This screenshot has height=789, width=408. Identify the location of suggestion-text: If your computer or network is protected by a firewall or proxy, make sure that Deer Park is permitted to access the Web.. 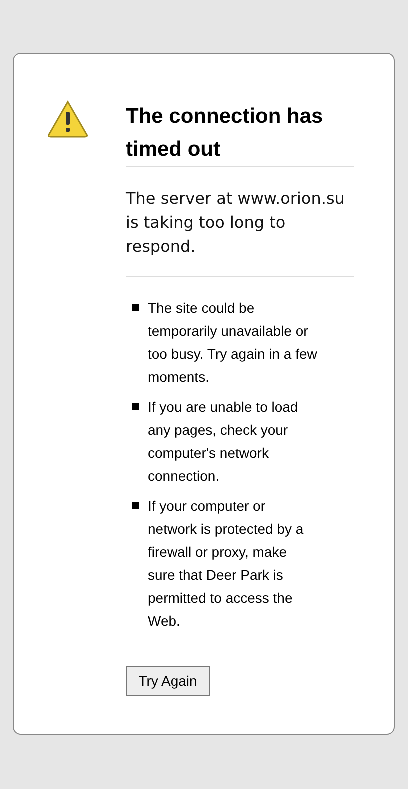
(226, 564).